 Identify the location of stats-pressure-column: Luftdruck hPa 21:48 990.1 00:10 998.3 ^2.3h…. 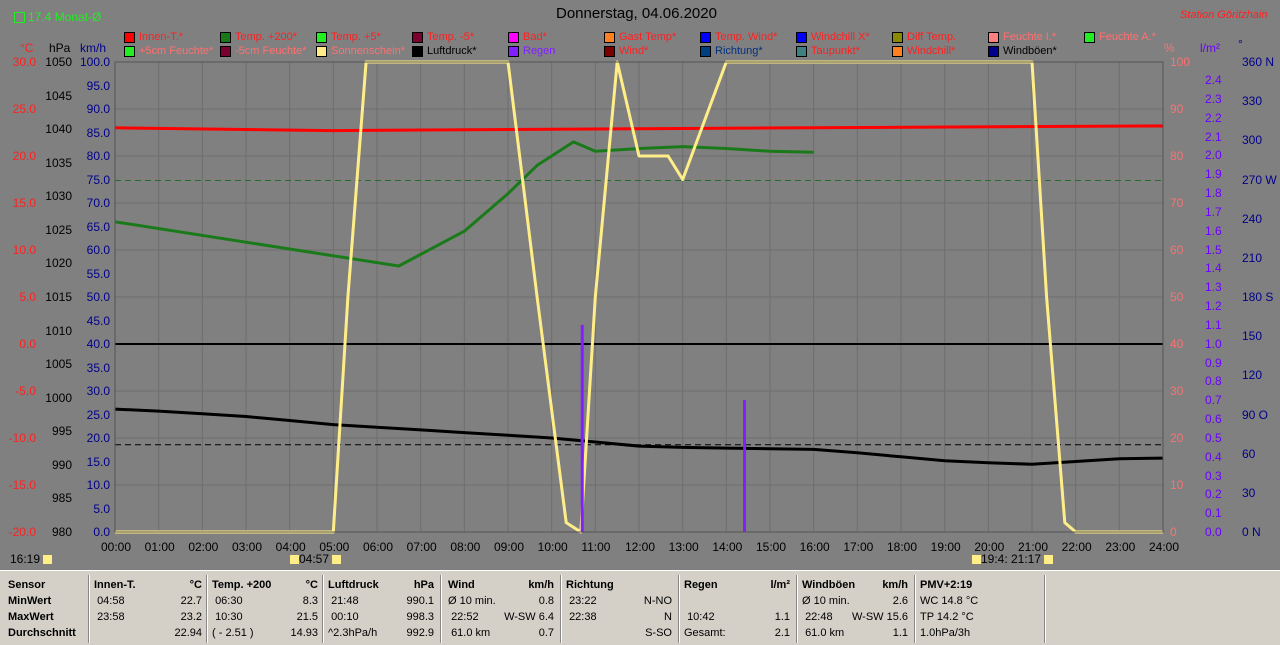
(381, 609).